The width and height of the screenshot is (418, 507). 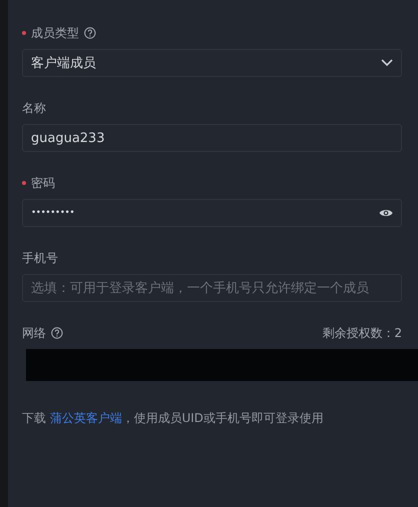 I want to click on input-field: 选填：可用于登录客户端，一个手机号只允许绑定一个成员, so click(x=212, y=288).